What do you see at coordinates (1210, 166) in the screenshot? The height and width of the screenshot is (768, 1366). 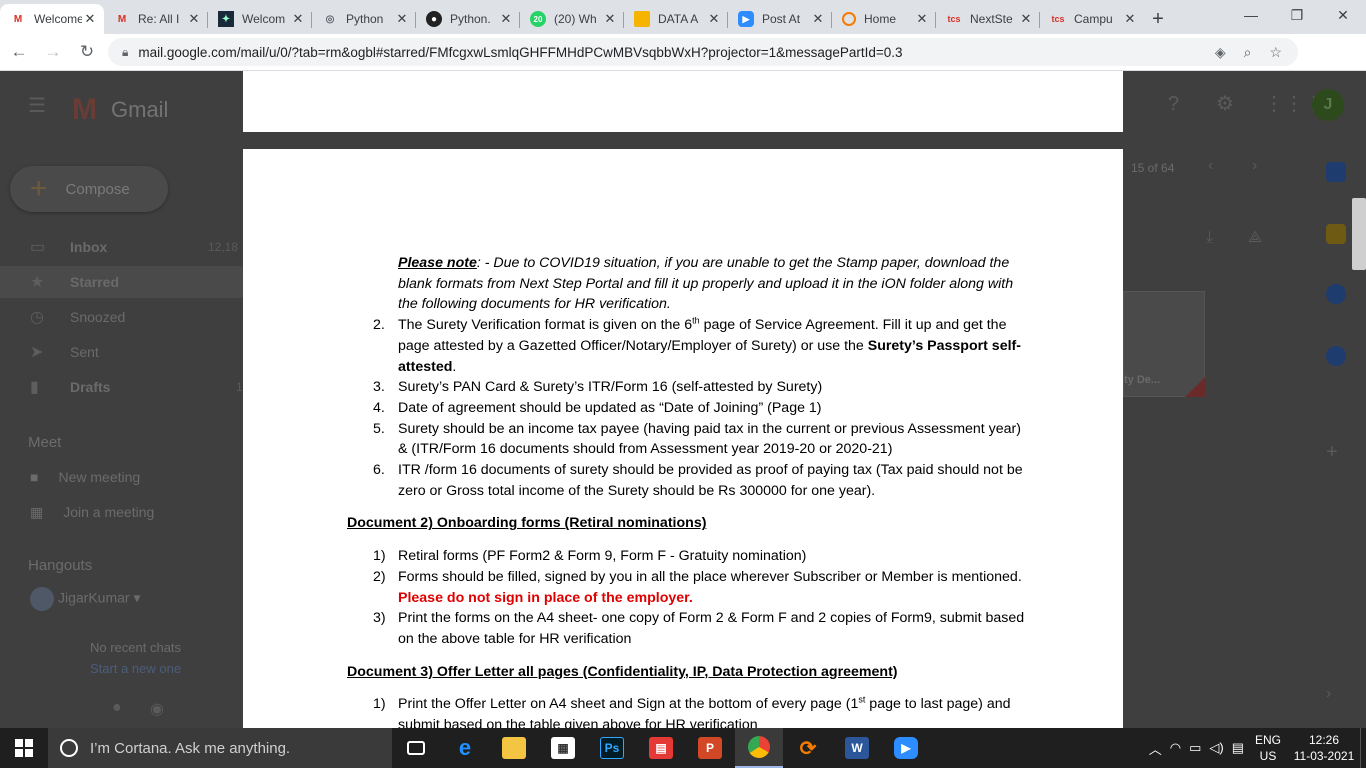 I see `prev-email-icon: ‹` at bounding box center [1210, 166].